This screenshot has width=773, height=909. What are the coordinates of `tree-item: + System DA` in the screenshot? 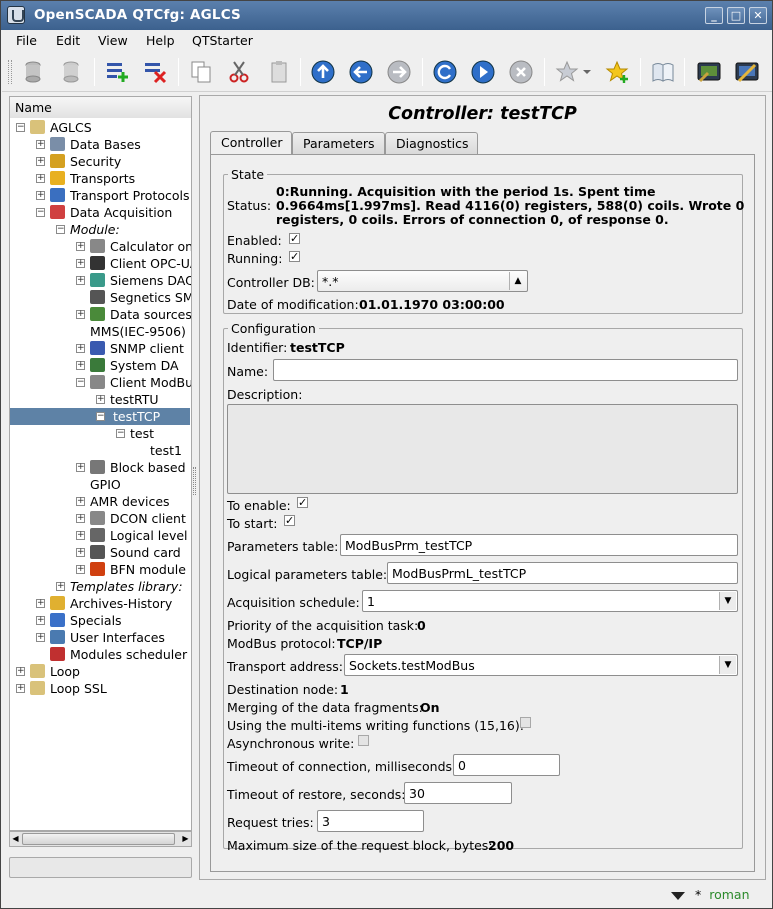 It's located at (100, 365).